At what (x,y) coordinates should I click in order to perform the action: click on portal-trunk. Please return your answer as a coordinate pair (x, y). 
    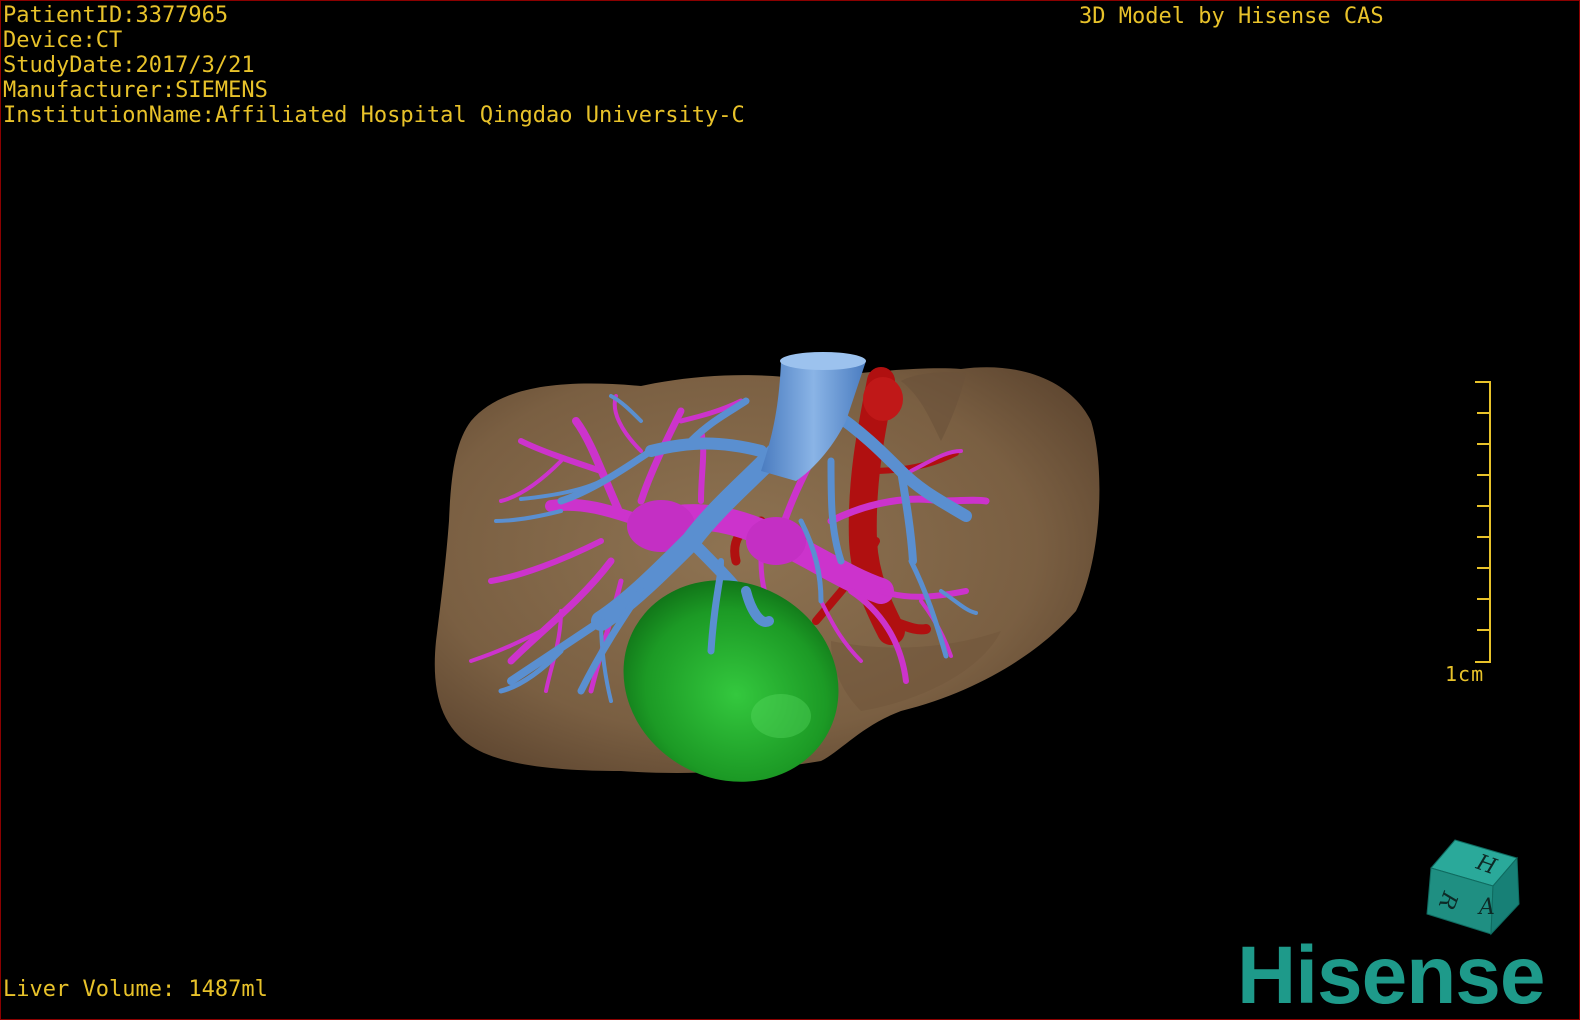
    Looking at the image, I should click on (776, 541).